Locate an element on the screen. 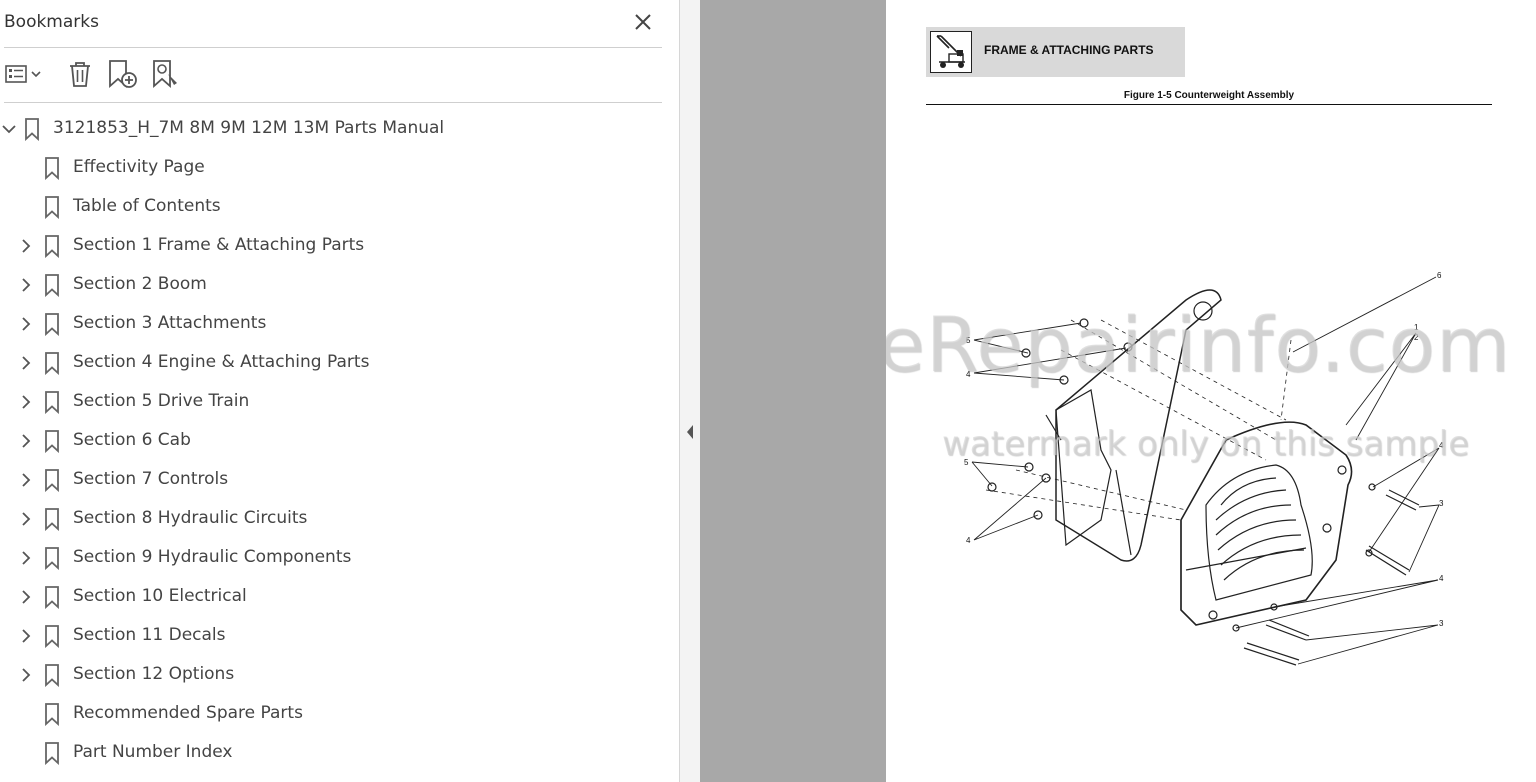 This screenshot has width=1536, height=782. bookmark-search-icon is located at coordinates (165, 74).